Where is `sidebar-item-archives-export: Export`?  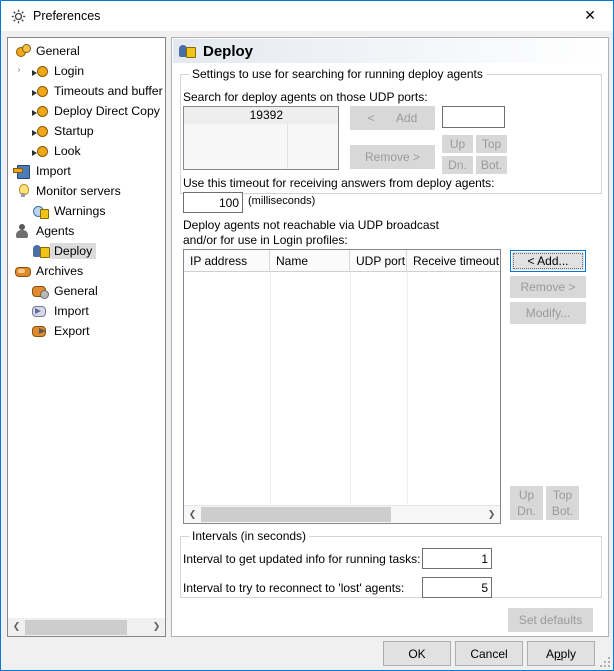 sidebar-item-archives-export: Export is located at coordinates (86, 331).